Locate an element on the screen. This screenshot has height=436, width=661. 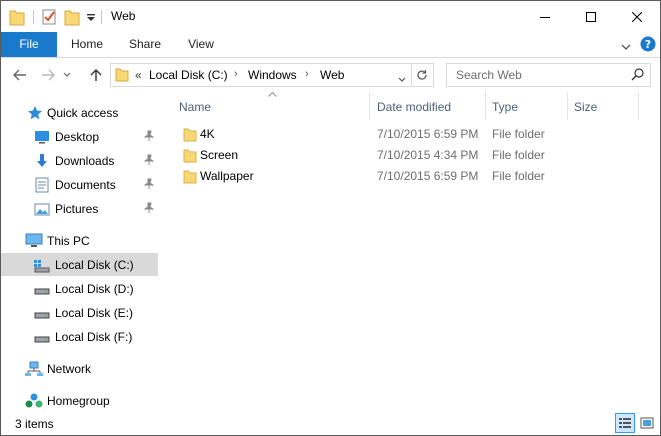
expand-ribbon-icon is located at coordinates (626, 47).